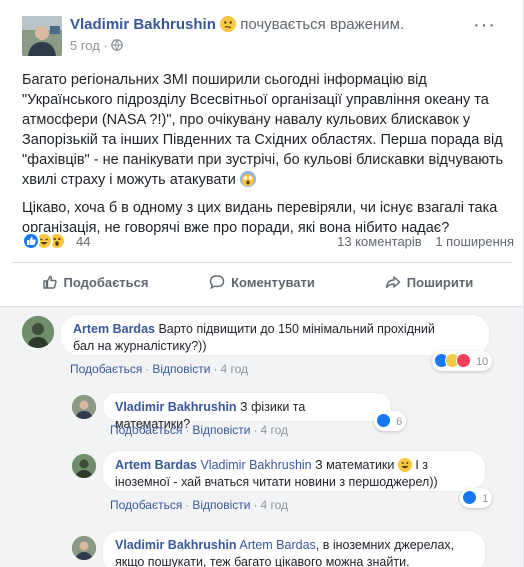 This screenshot has height=567, width=524. What do you see at coordinates (262, 262) in the screenshot?
I see `divider` at bounding box center [262, 262].